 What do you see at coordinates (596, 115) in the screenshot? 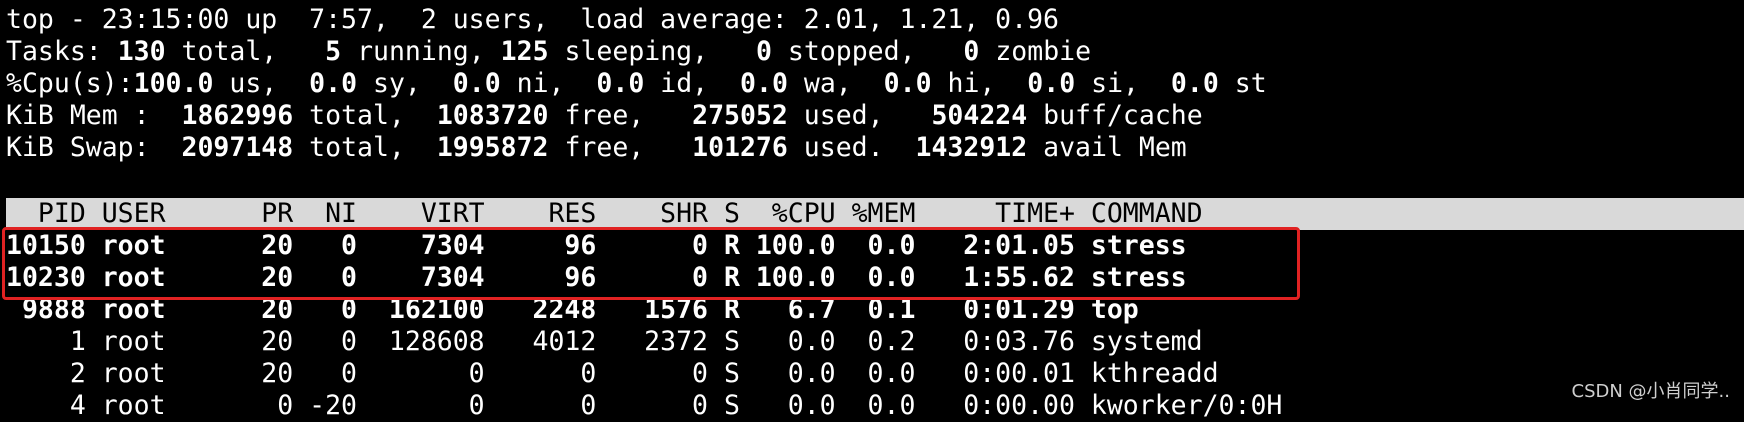
I see `mem-free-label: free,` at bounding box center [596, 115].